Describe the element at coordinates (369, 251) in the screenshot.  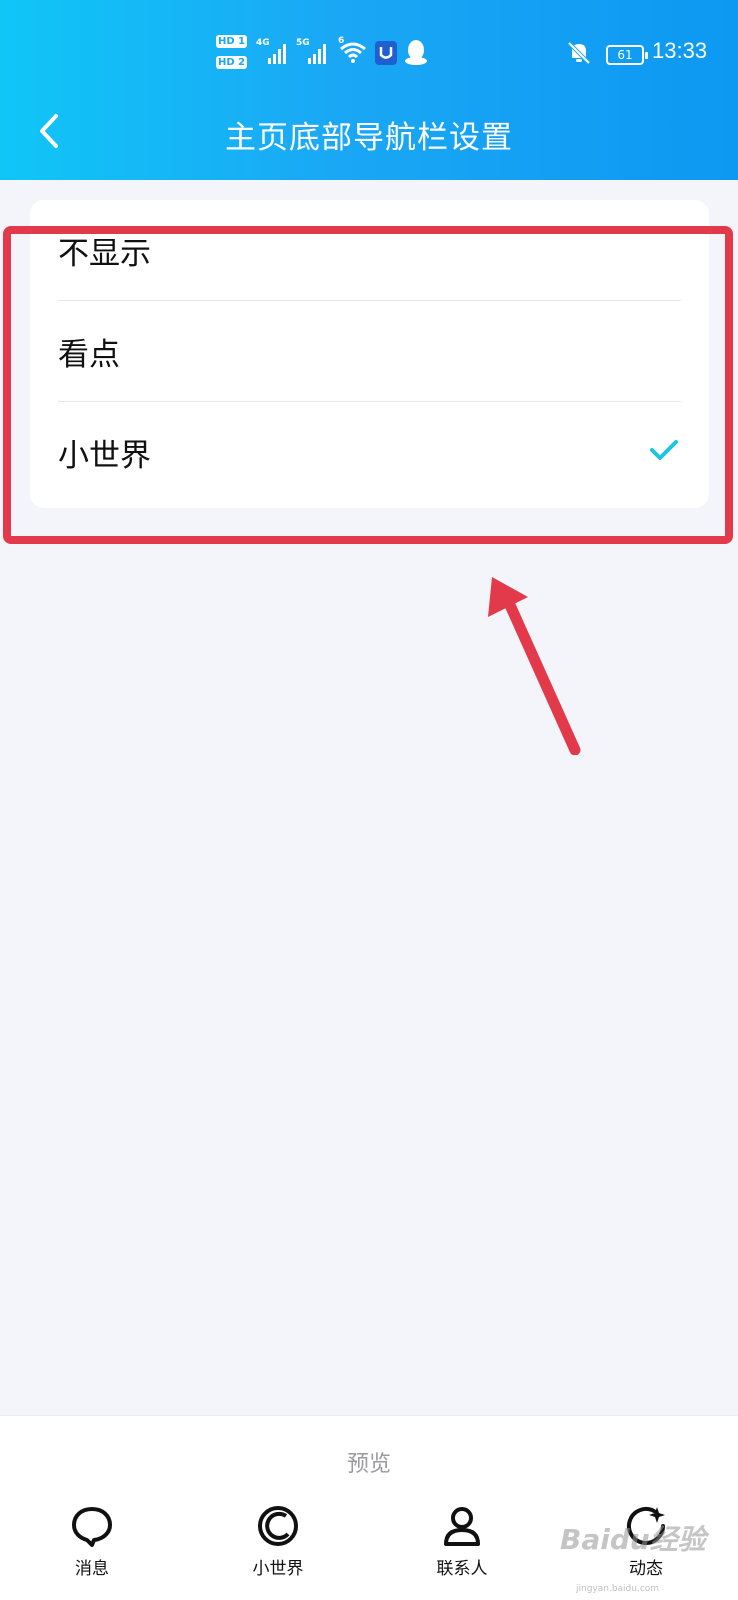
I see `option-hide: 不显示` at that location.